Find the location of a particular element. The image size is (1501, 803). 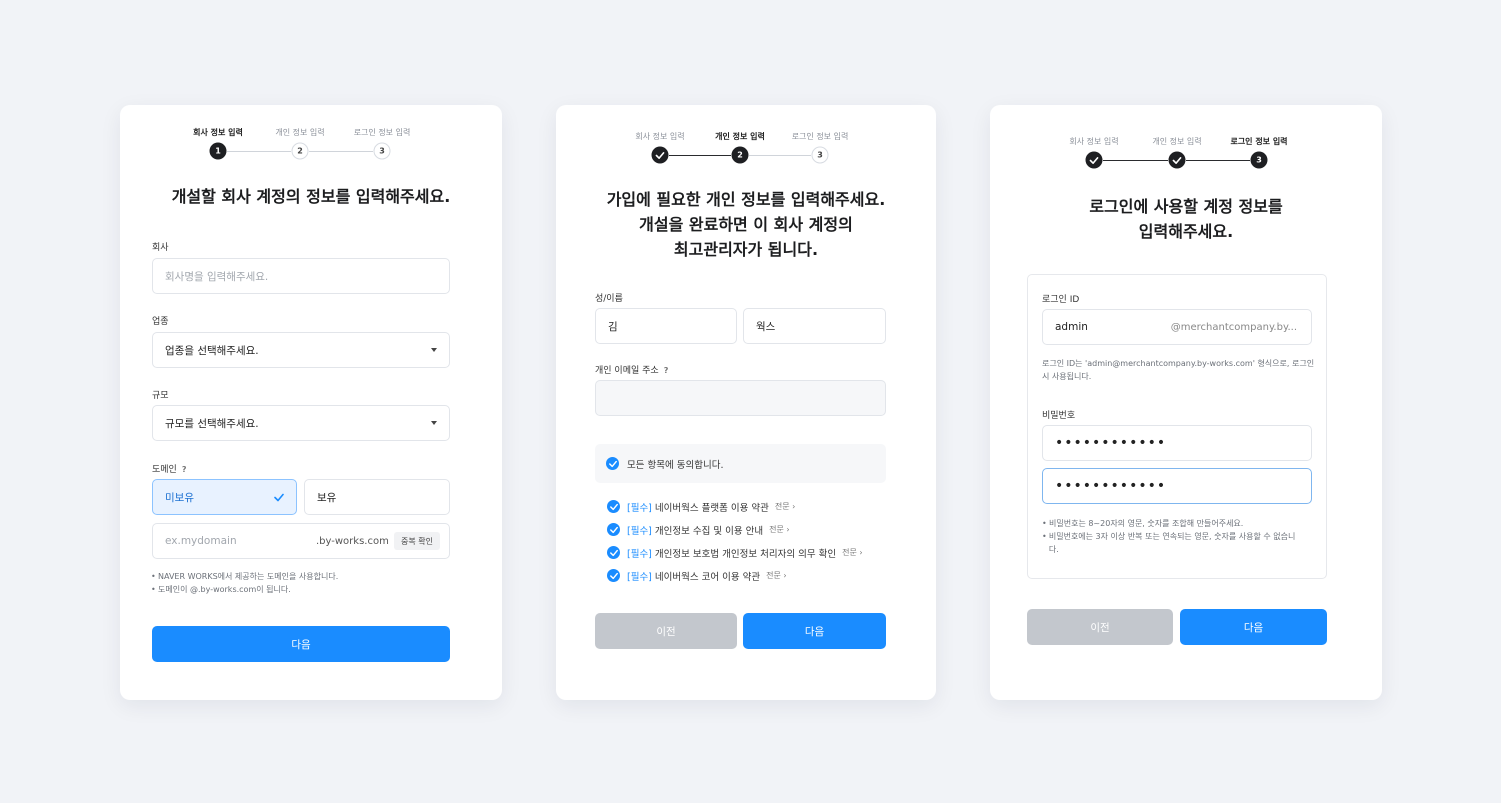

email-input is located at coordinates (740, 398).